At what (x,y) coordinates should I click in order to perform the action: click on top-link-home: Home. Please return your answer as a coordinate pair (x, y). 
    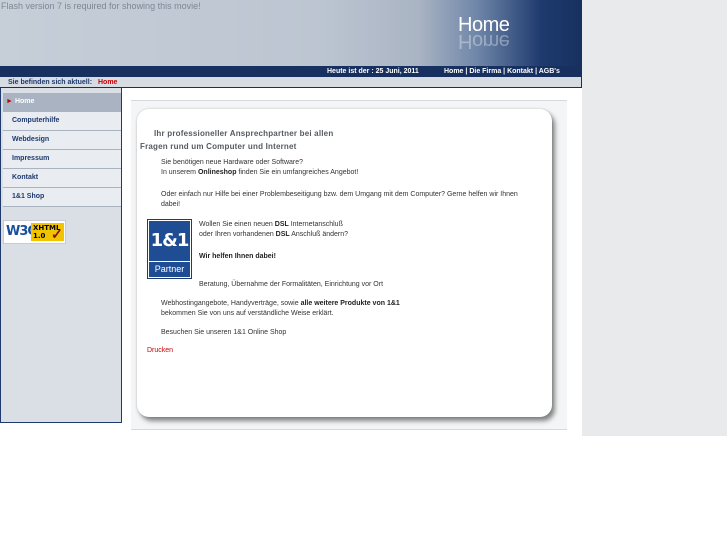
    Looking at the image, I should click on (453, 71).